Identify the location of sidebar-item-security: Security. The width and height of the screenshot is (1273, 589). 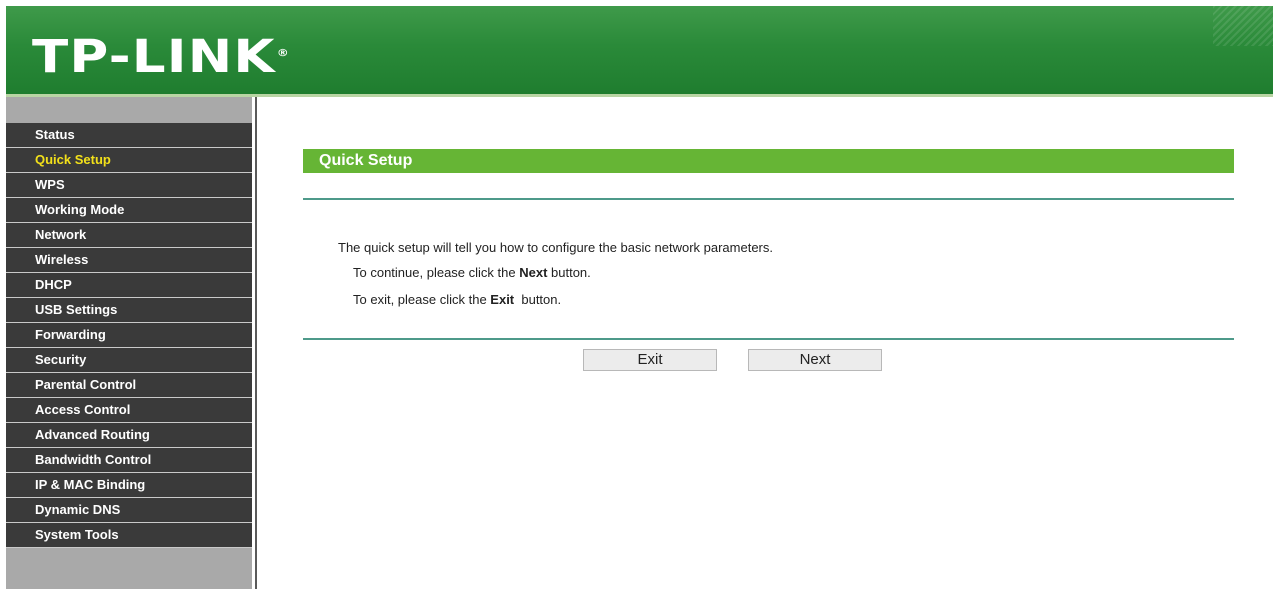
(129, 360).